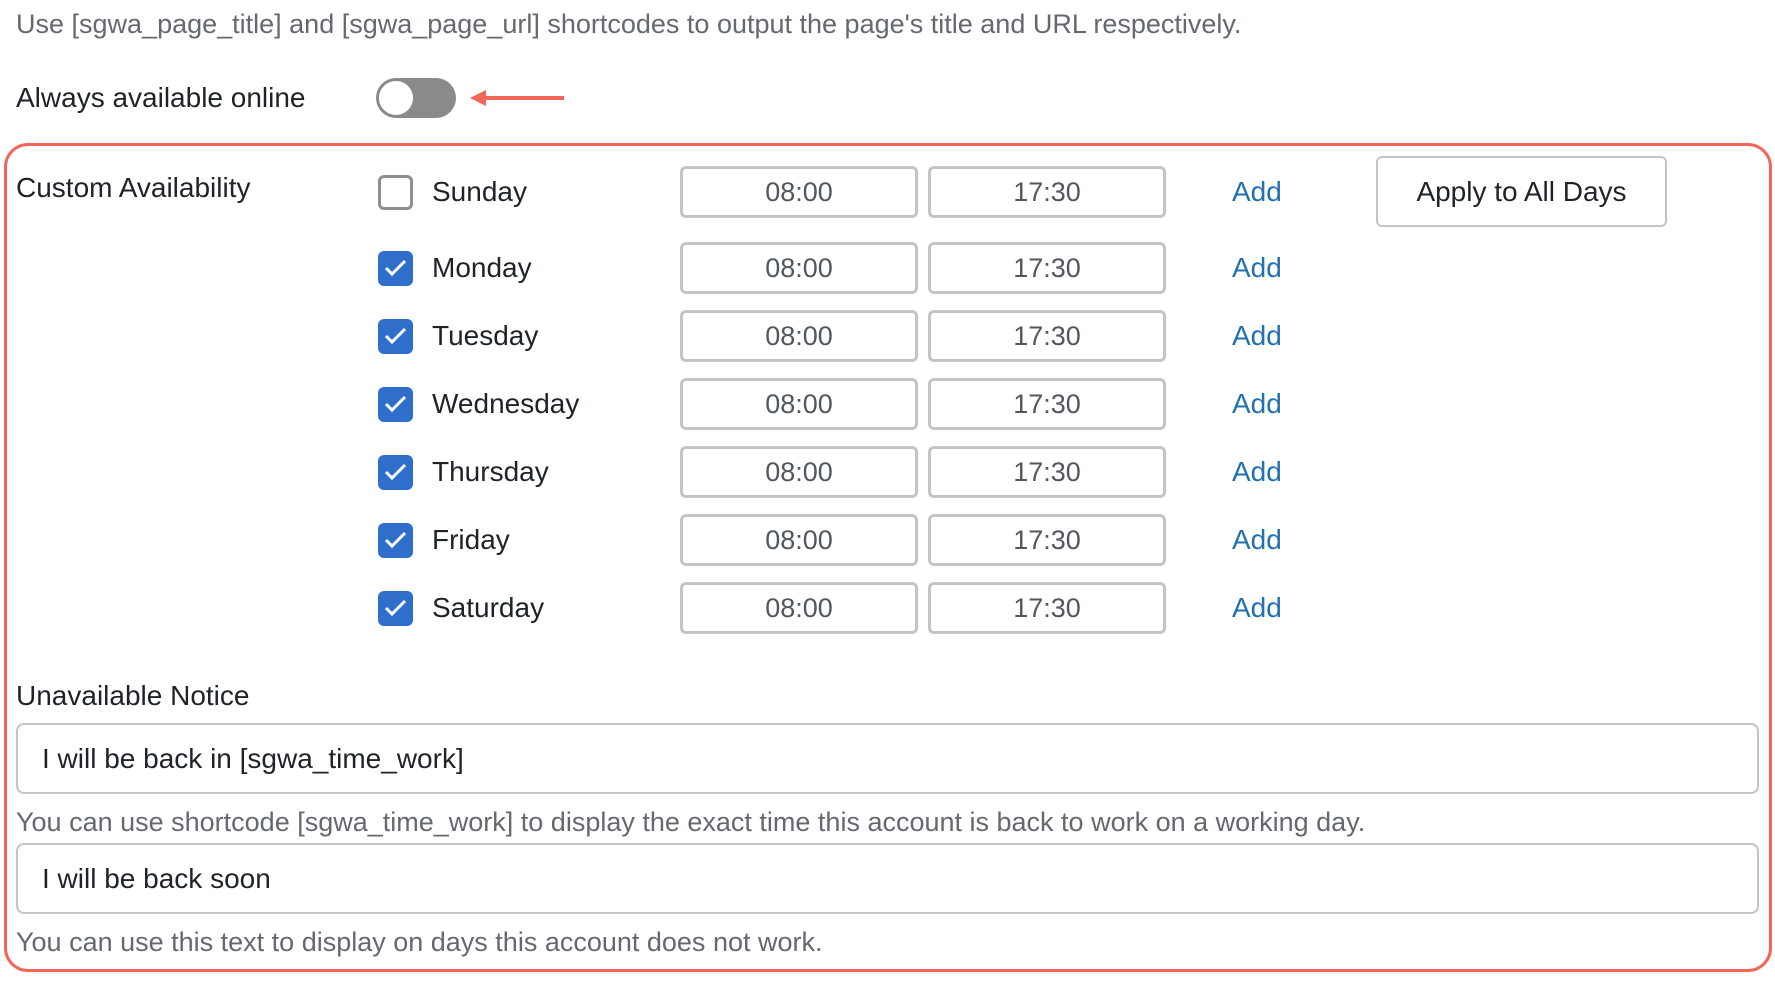 The width and height of the screenshot is (1775, 998). I want to click on day-label: Tuesday, so click(485, 335).